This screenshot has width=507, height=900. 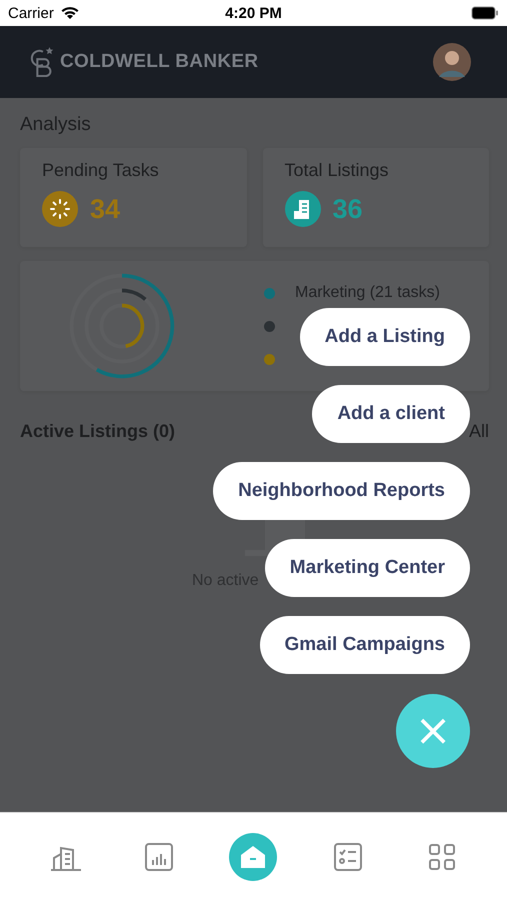 I want to click on logo-icon, so click(x=42, y=62).